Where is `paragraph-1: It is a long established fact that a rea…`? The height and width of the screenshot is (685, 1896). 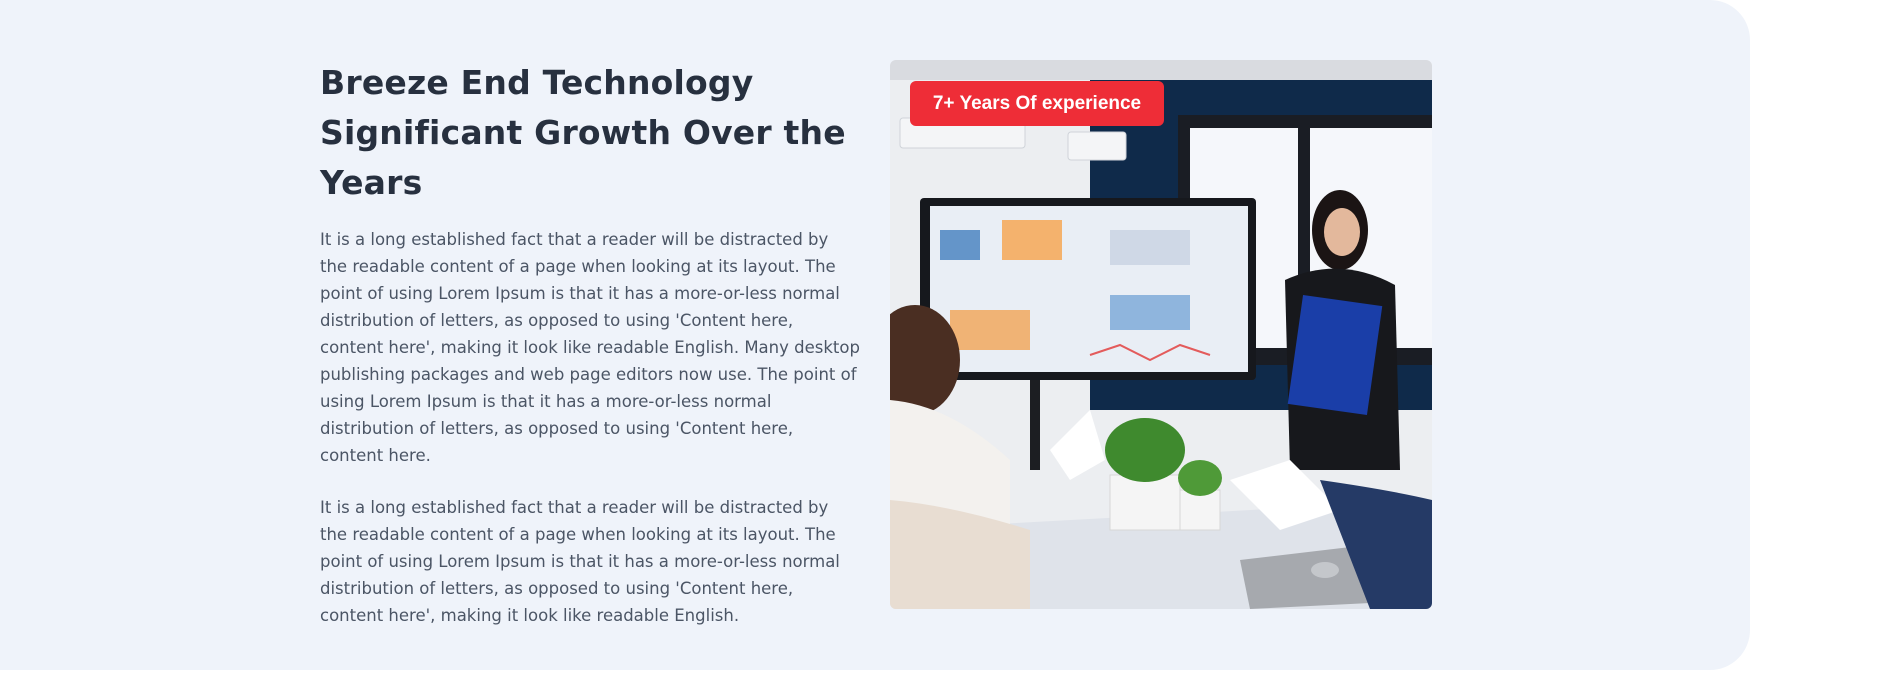
paragraph-1: It is a long established fact that a rea… is located at coordinates (590, 347).